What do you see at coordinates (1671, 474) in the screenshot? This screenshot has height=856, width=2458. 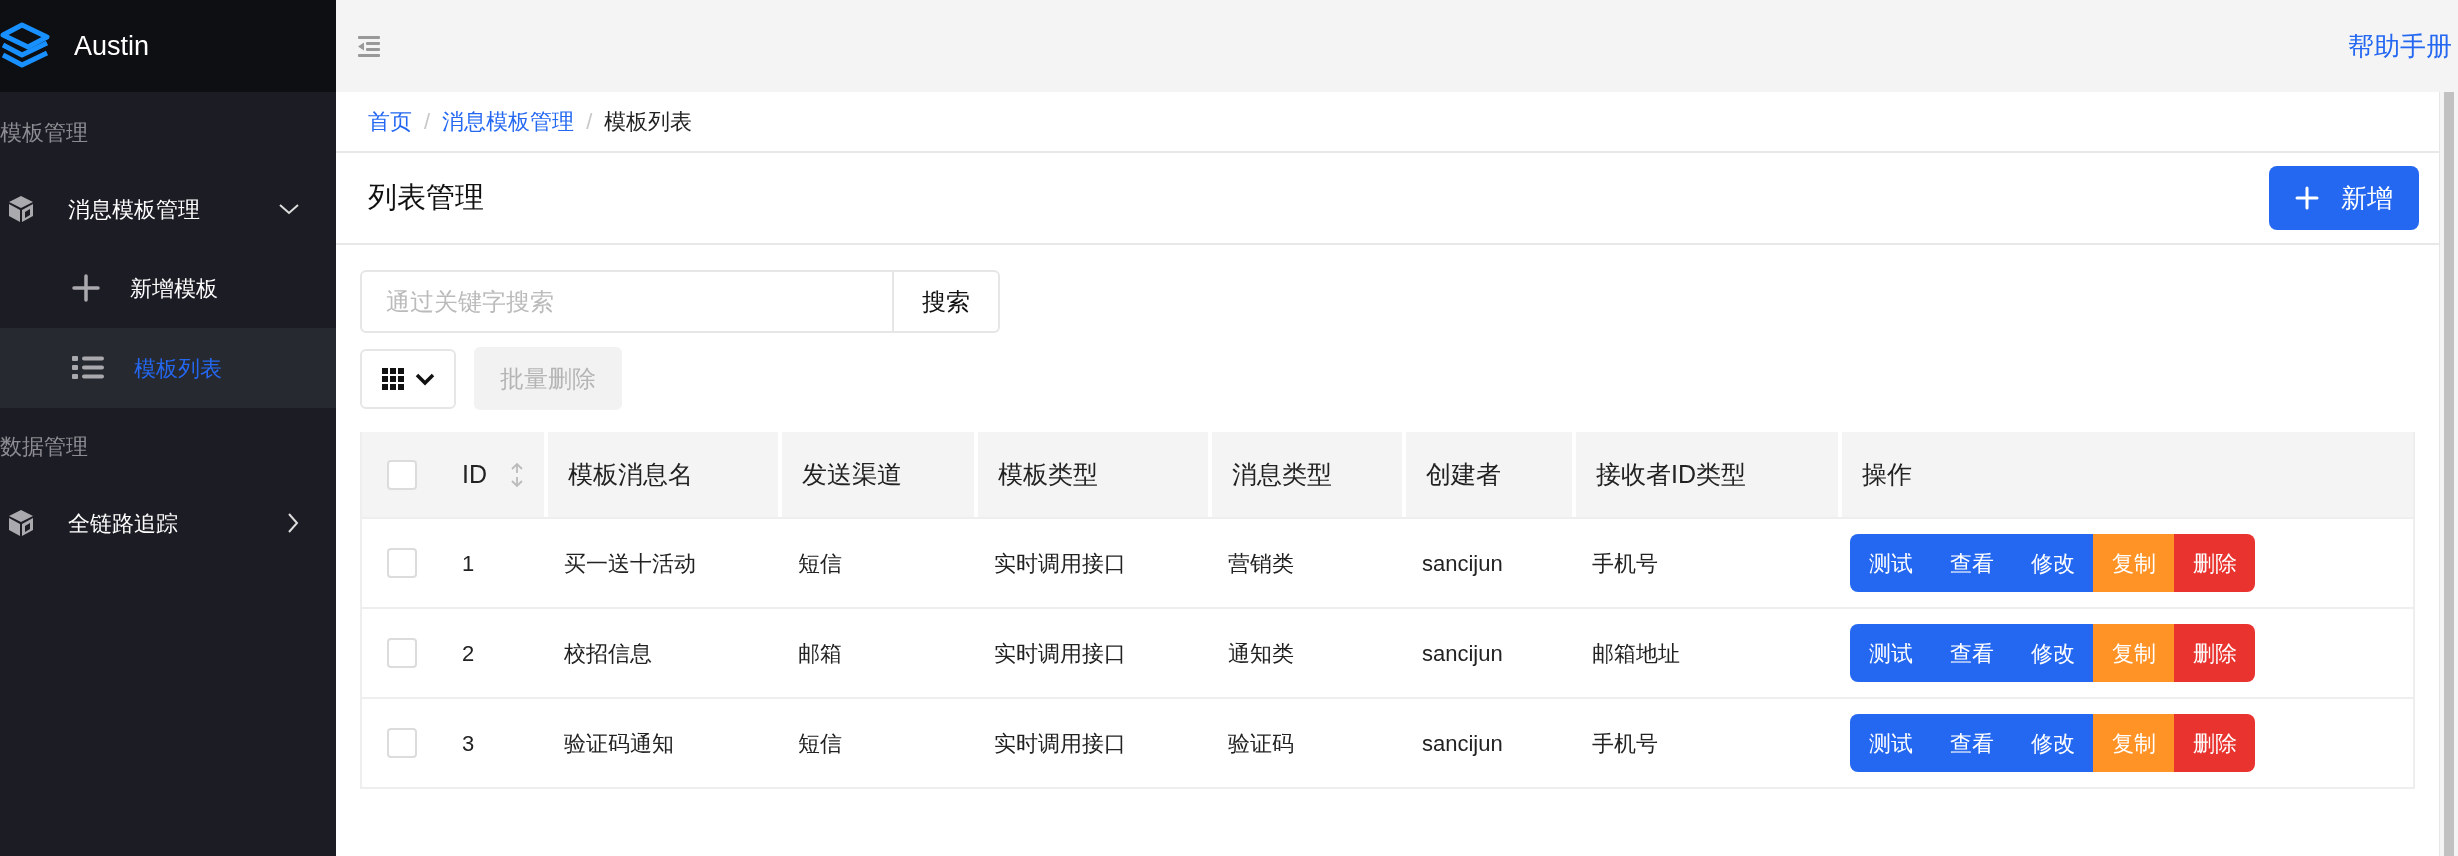 I see `column-header: 接收者ID类型` at bounding box center [1671, 474].